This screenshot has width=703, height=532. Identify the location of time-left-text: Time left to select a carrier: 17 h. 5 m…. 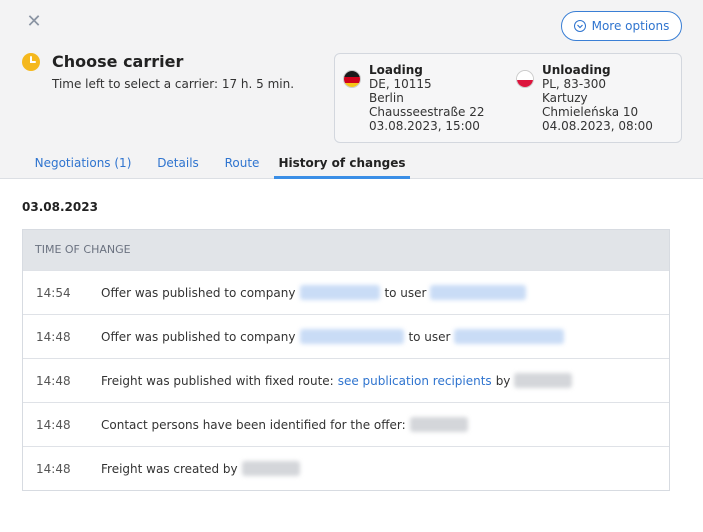
(173, 84).